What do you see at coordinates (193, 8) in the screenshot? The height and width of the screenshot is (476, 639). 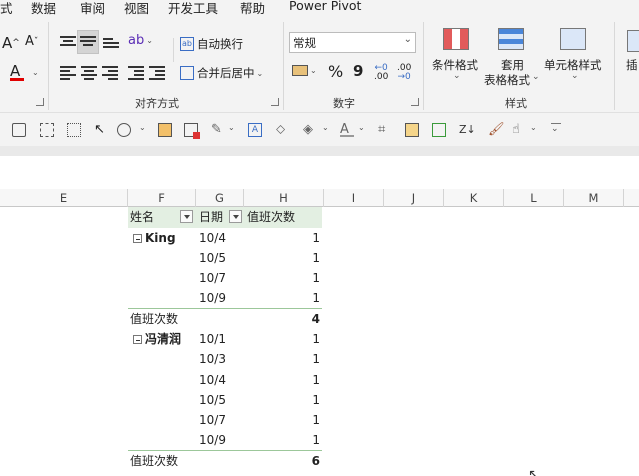 I see `menu-developer: 开发工具` at bounding box center [193, 8].